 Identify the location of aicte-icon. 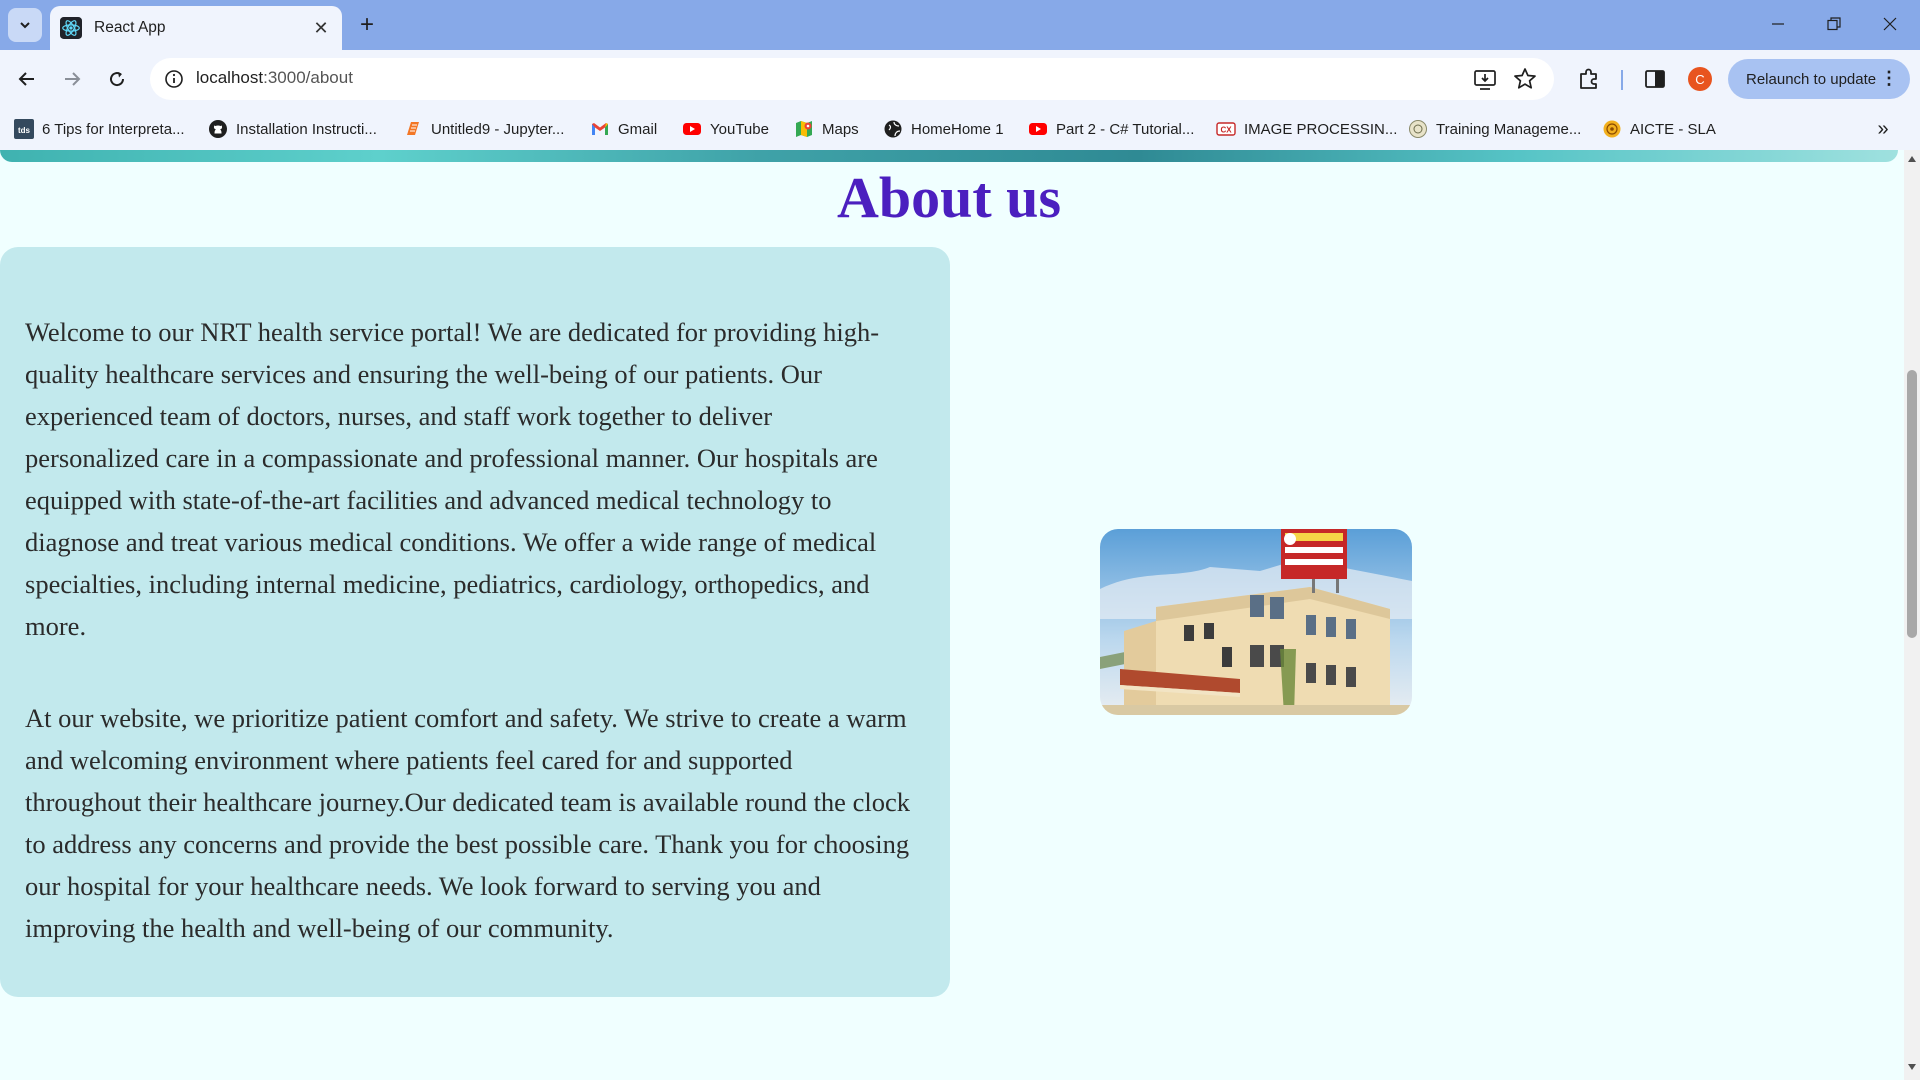
(1612, 129).